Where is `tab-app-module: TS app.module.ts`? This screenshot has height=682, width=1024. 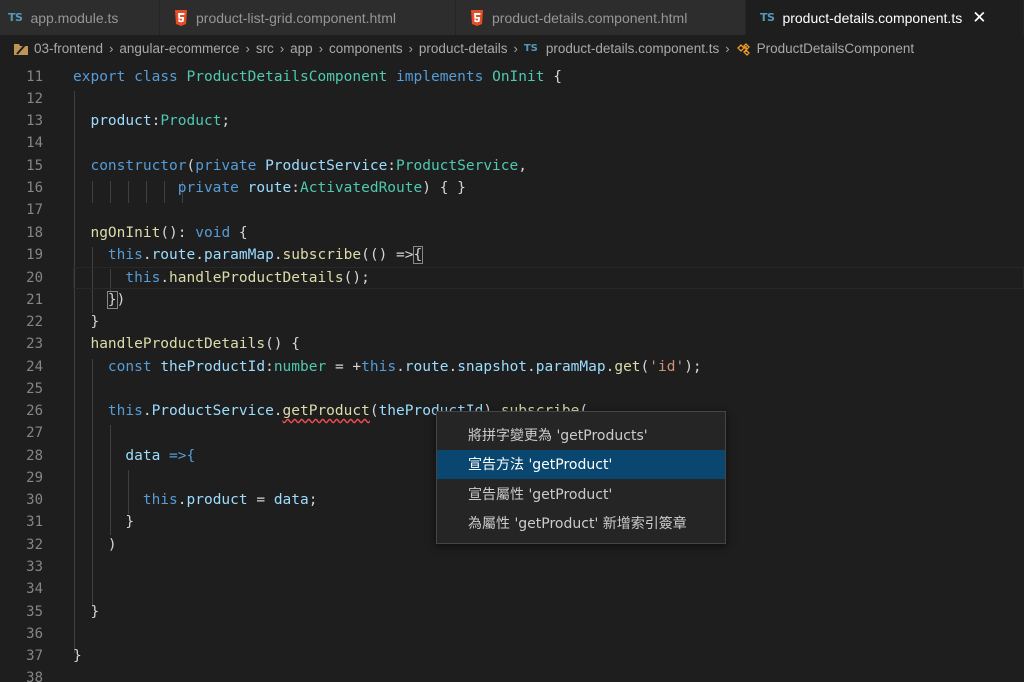 tab-app-module: TS app.module.ts is located at coordinates (80, 17).